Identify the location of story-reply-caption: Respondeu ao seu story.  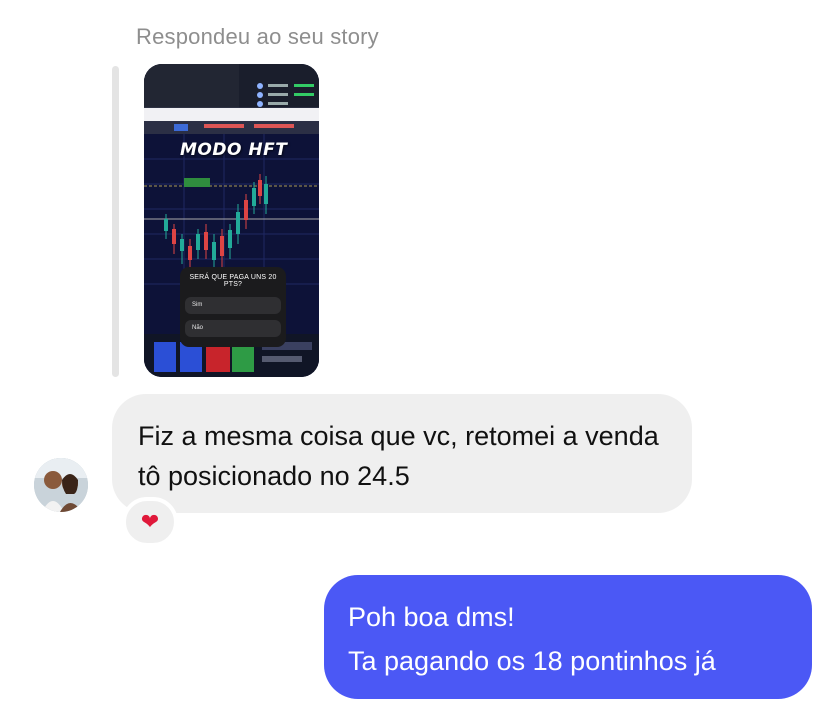
(257, 36).